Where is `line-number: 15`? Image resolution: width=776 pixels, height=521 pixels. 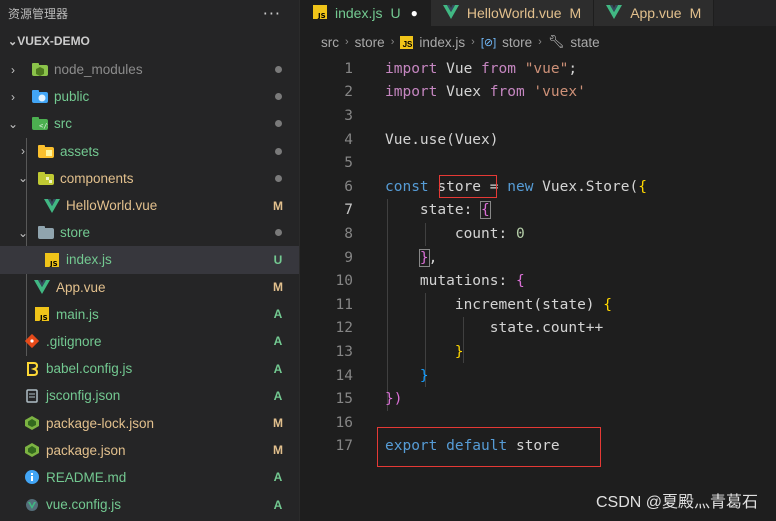 line-number: 15 is located at coordinates (344, 399).